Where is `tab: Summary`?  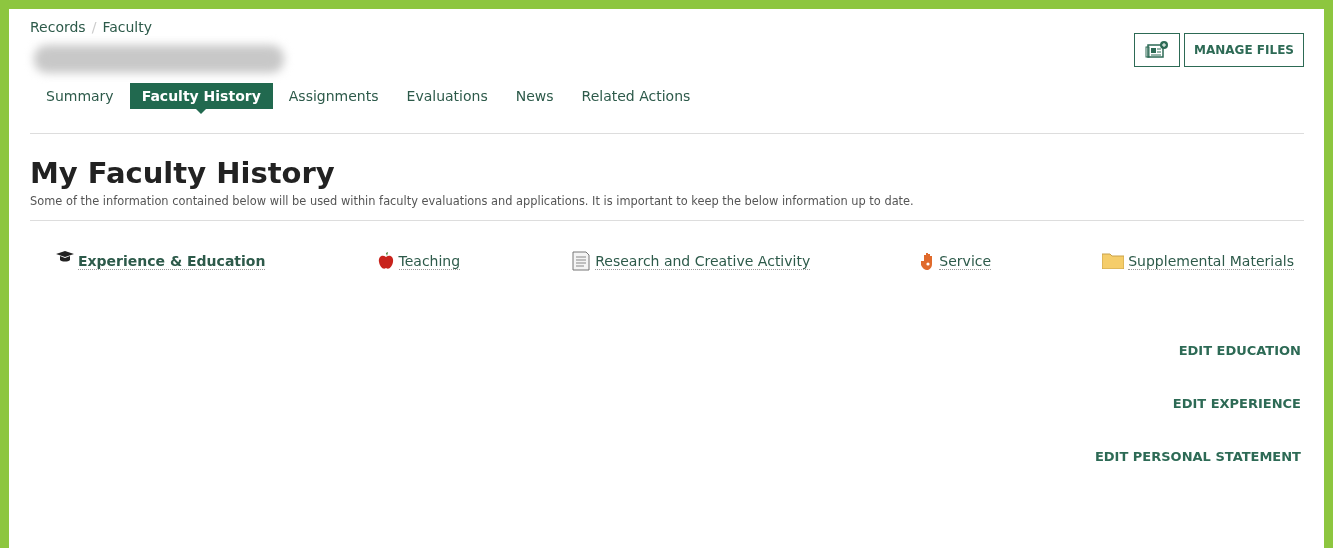 tab: Summary is located at coordinates (80, 96).